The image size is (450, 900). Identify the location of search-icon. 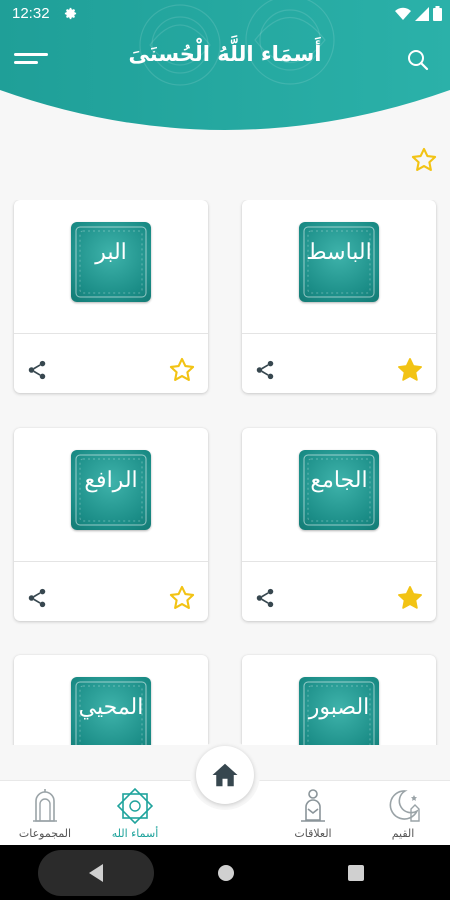
(418, 60).